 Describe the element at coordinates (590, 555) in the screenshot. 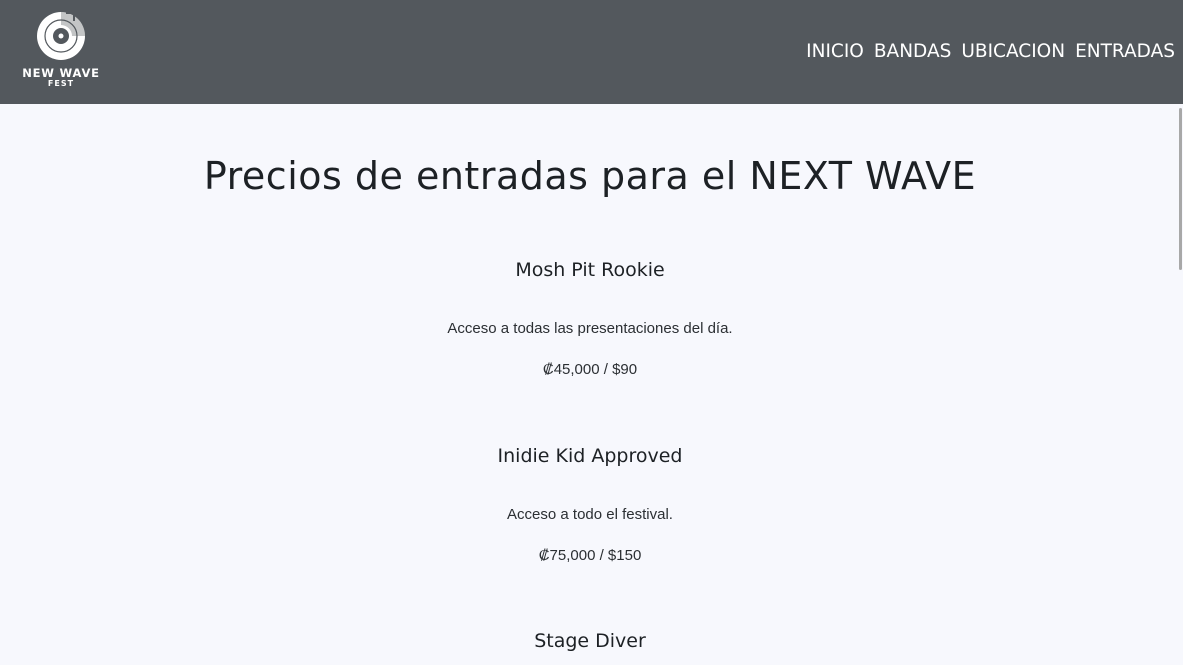

I see `ticket-price: ₡75,000 / $150` at that location.